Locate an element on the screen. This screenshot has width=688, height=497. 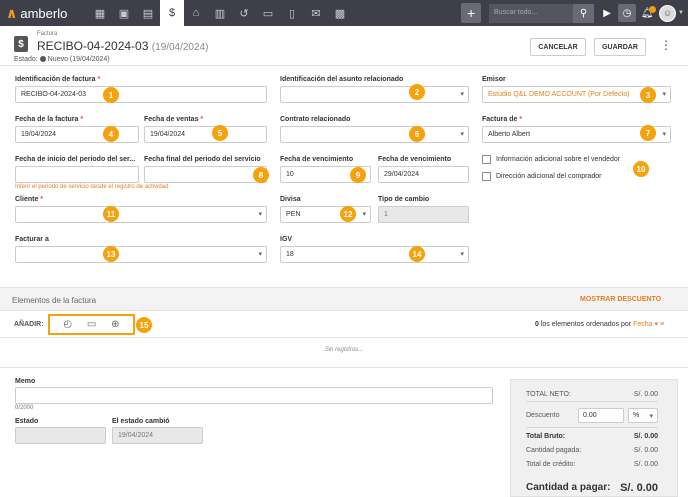
callout-badge-15: 15 is located at coordinates (144, 325).